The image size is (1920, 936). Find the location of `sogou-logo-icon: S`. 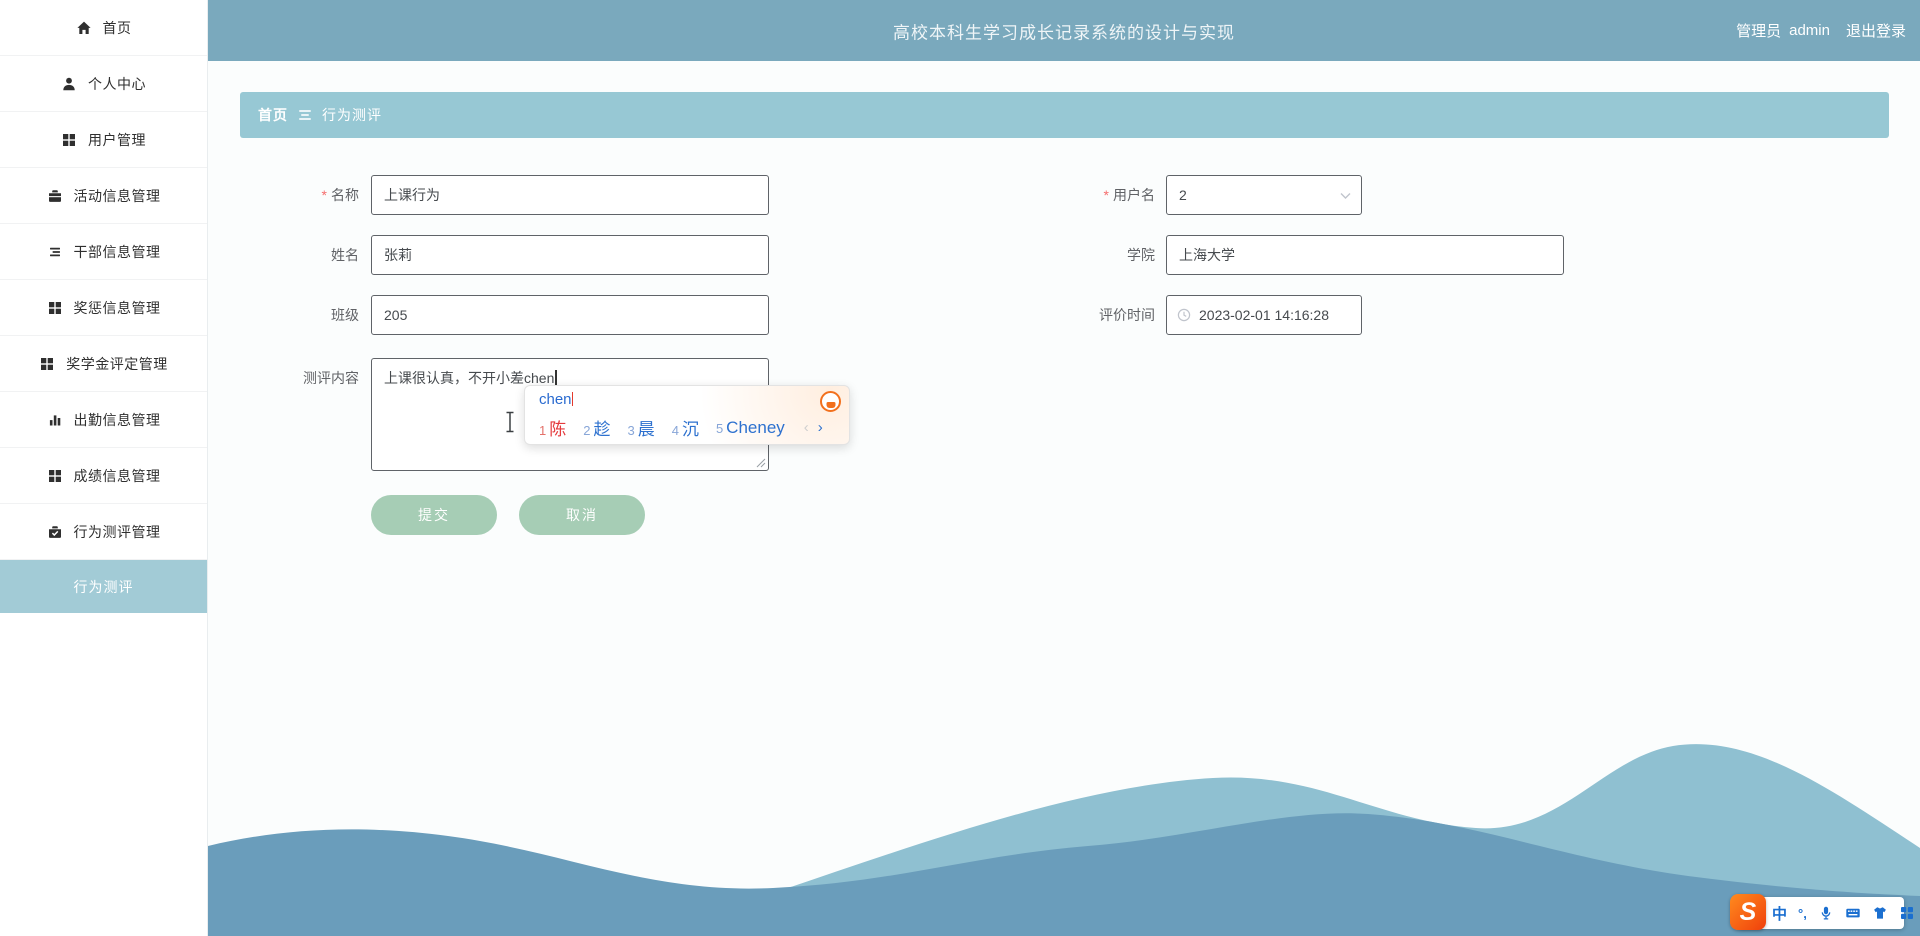

sogou-logo-icon: S is located at coordinates (1748, 912).